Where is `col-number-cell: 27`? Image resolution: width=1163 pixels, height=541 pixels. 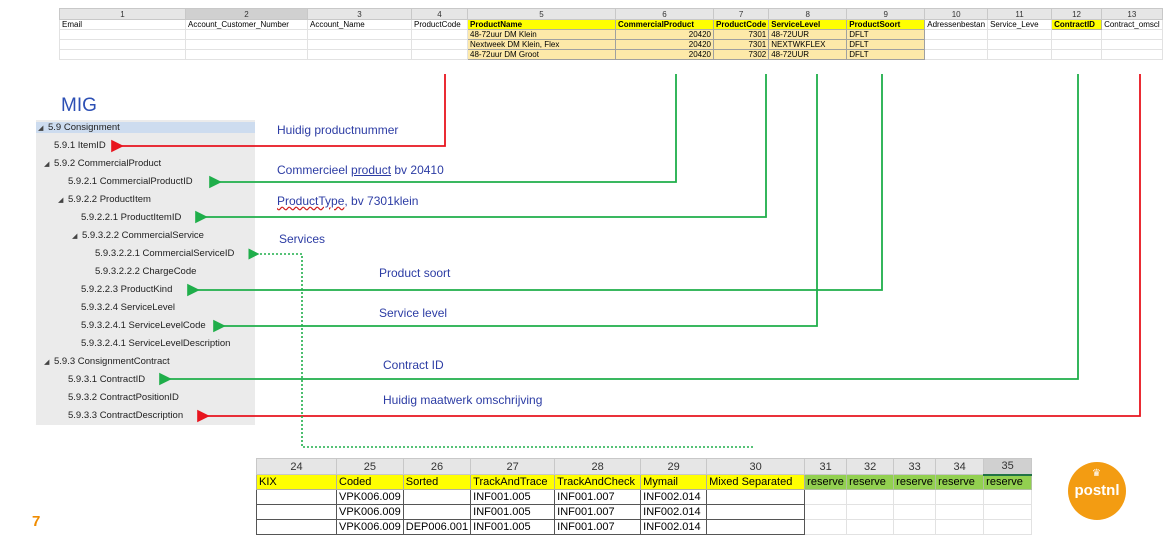
col-number-cell: 27 is located at coordinates (513, 466).